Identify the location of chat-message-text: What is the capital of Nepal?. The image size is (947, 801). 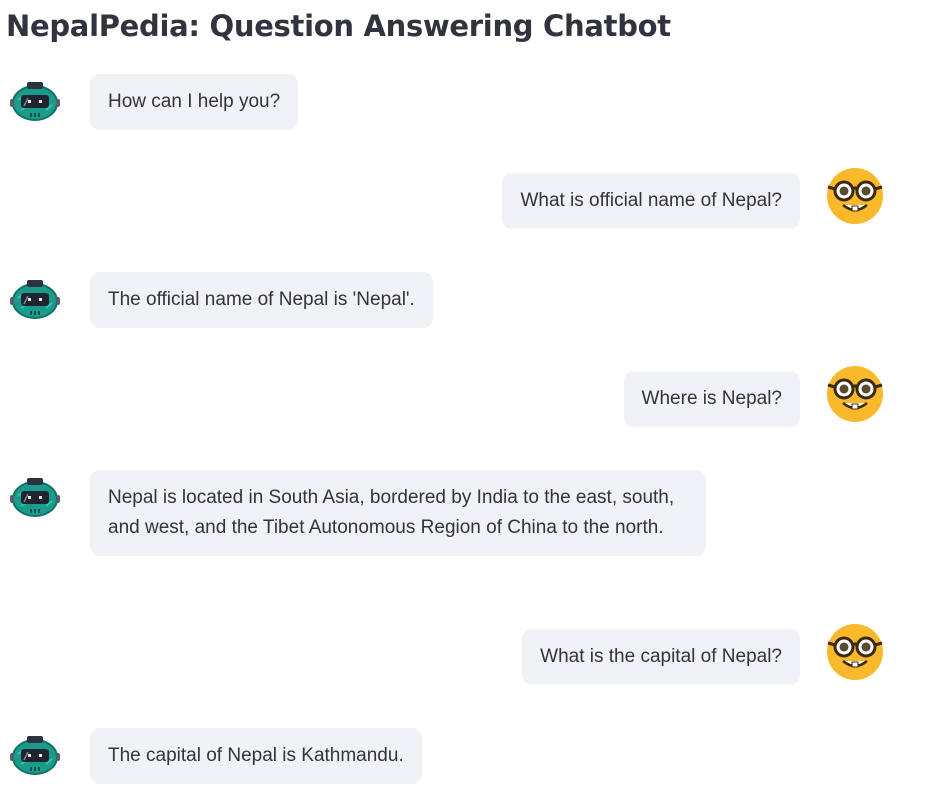
(661, 657).